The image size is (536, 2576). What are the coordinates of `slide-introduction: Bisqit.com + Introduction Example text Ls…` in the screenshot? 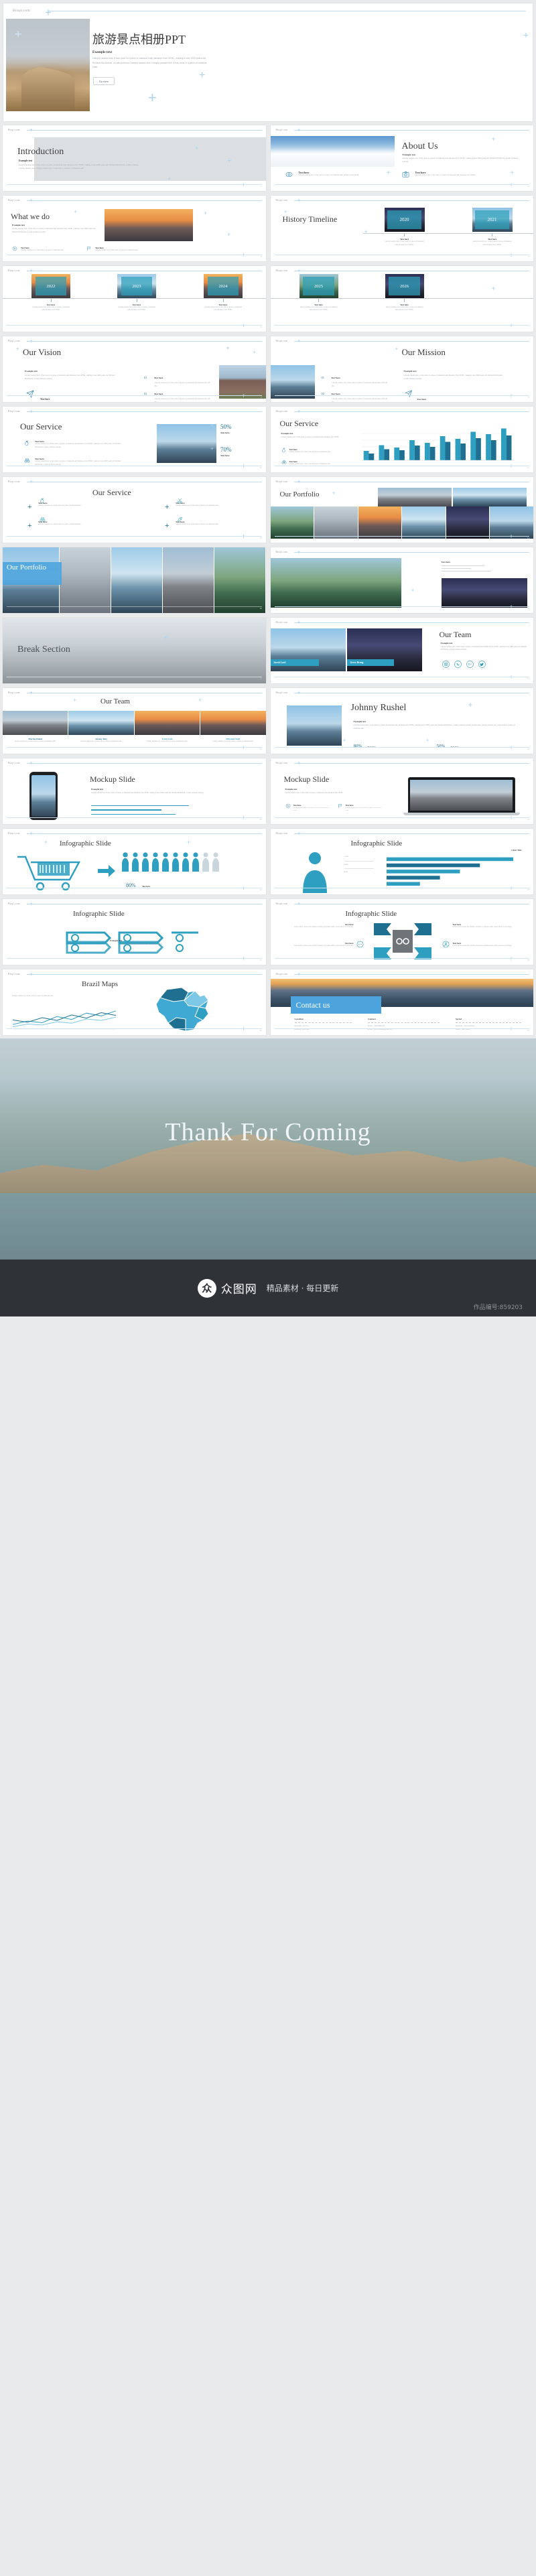 It's located at (135, 159).